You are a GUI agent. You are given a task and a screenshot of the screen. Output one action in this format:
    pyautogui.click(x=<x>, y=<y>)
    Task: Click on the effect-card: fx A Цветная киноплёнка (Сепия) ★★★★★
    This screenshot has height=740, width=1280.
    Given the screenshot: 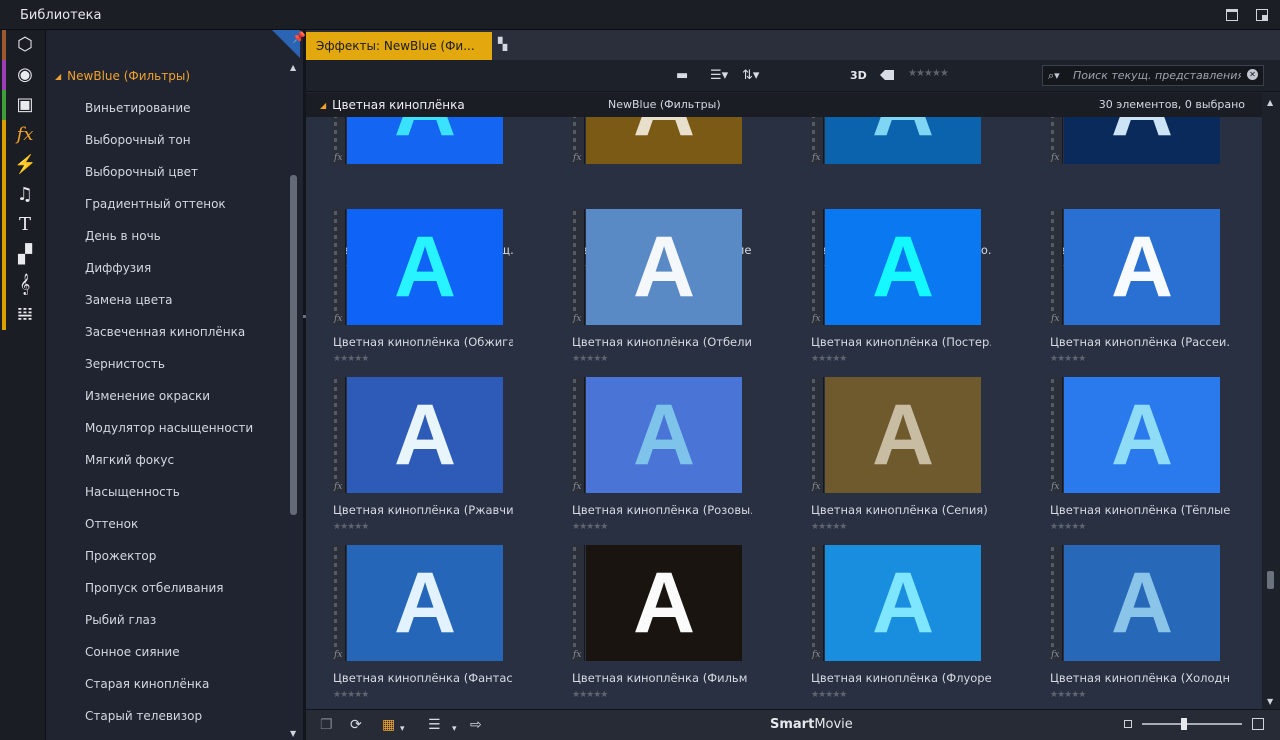 What is the action you would take?
    pyautogui.click(x=894, y=461)
    